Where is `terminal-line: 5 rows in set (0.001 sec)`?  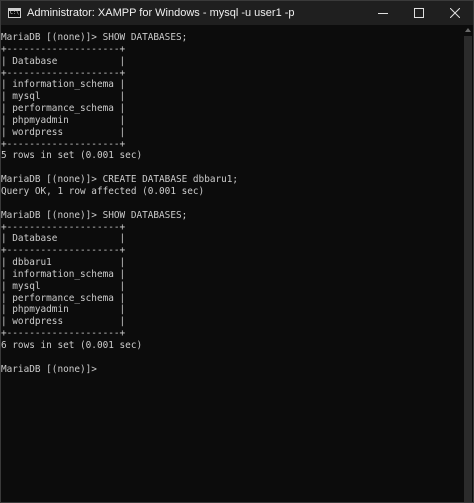
terminal-line: 5 rows in set (0.001 sec) is located at coordinates (72, 156).